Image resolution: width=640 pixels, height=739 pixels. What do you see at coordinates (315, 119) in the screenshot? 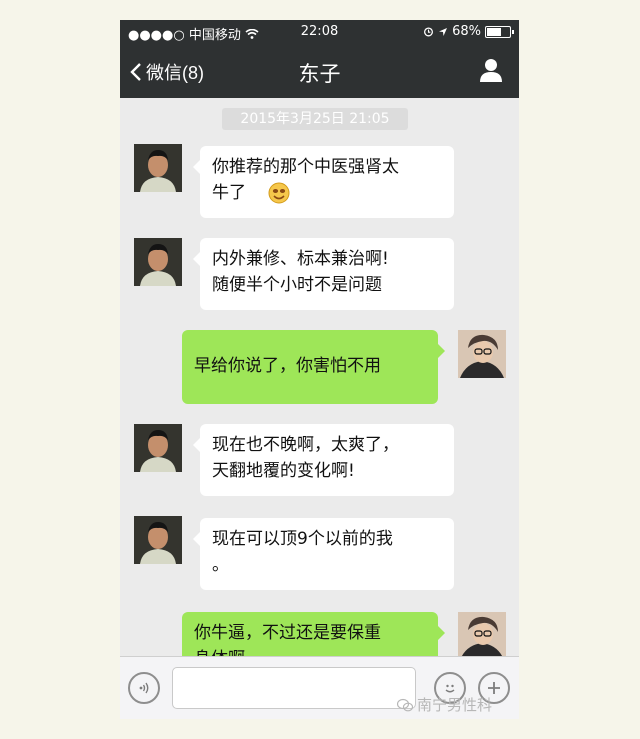
I see `timestamp-badge: 2015年3月25日 21:05` at bounding box center [315, 119].